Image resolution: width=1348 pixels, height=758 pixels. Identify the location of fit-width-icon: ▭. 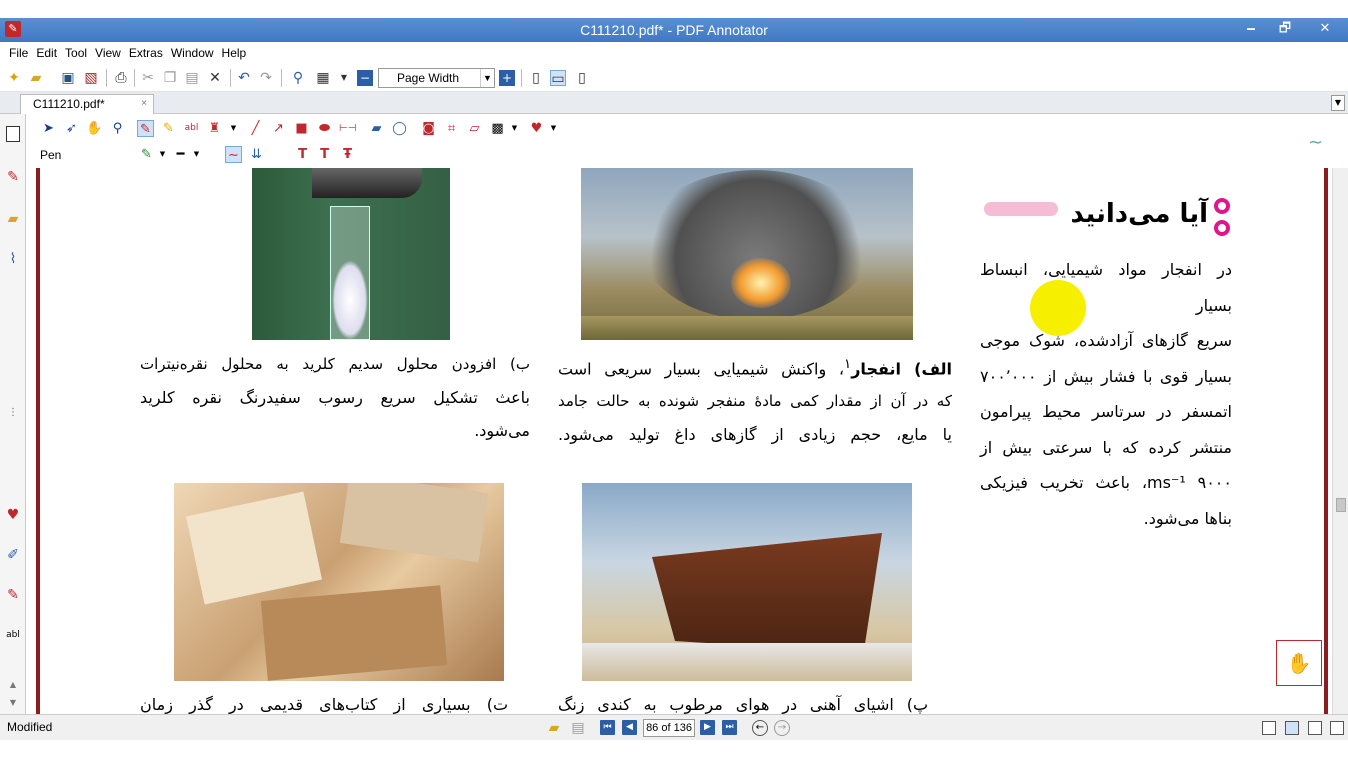
(558, 78).